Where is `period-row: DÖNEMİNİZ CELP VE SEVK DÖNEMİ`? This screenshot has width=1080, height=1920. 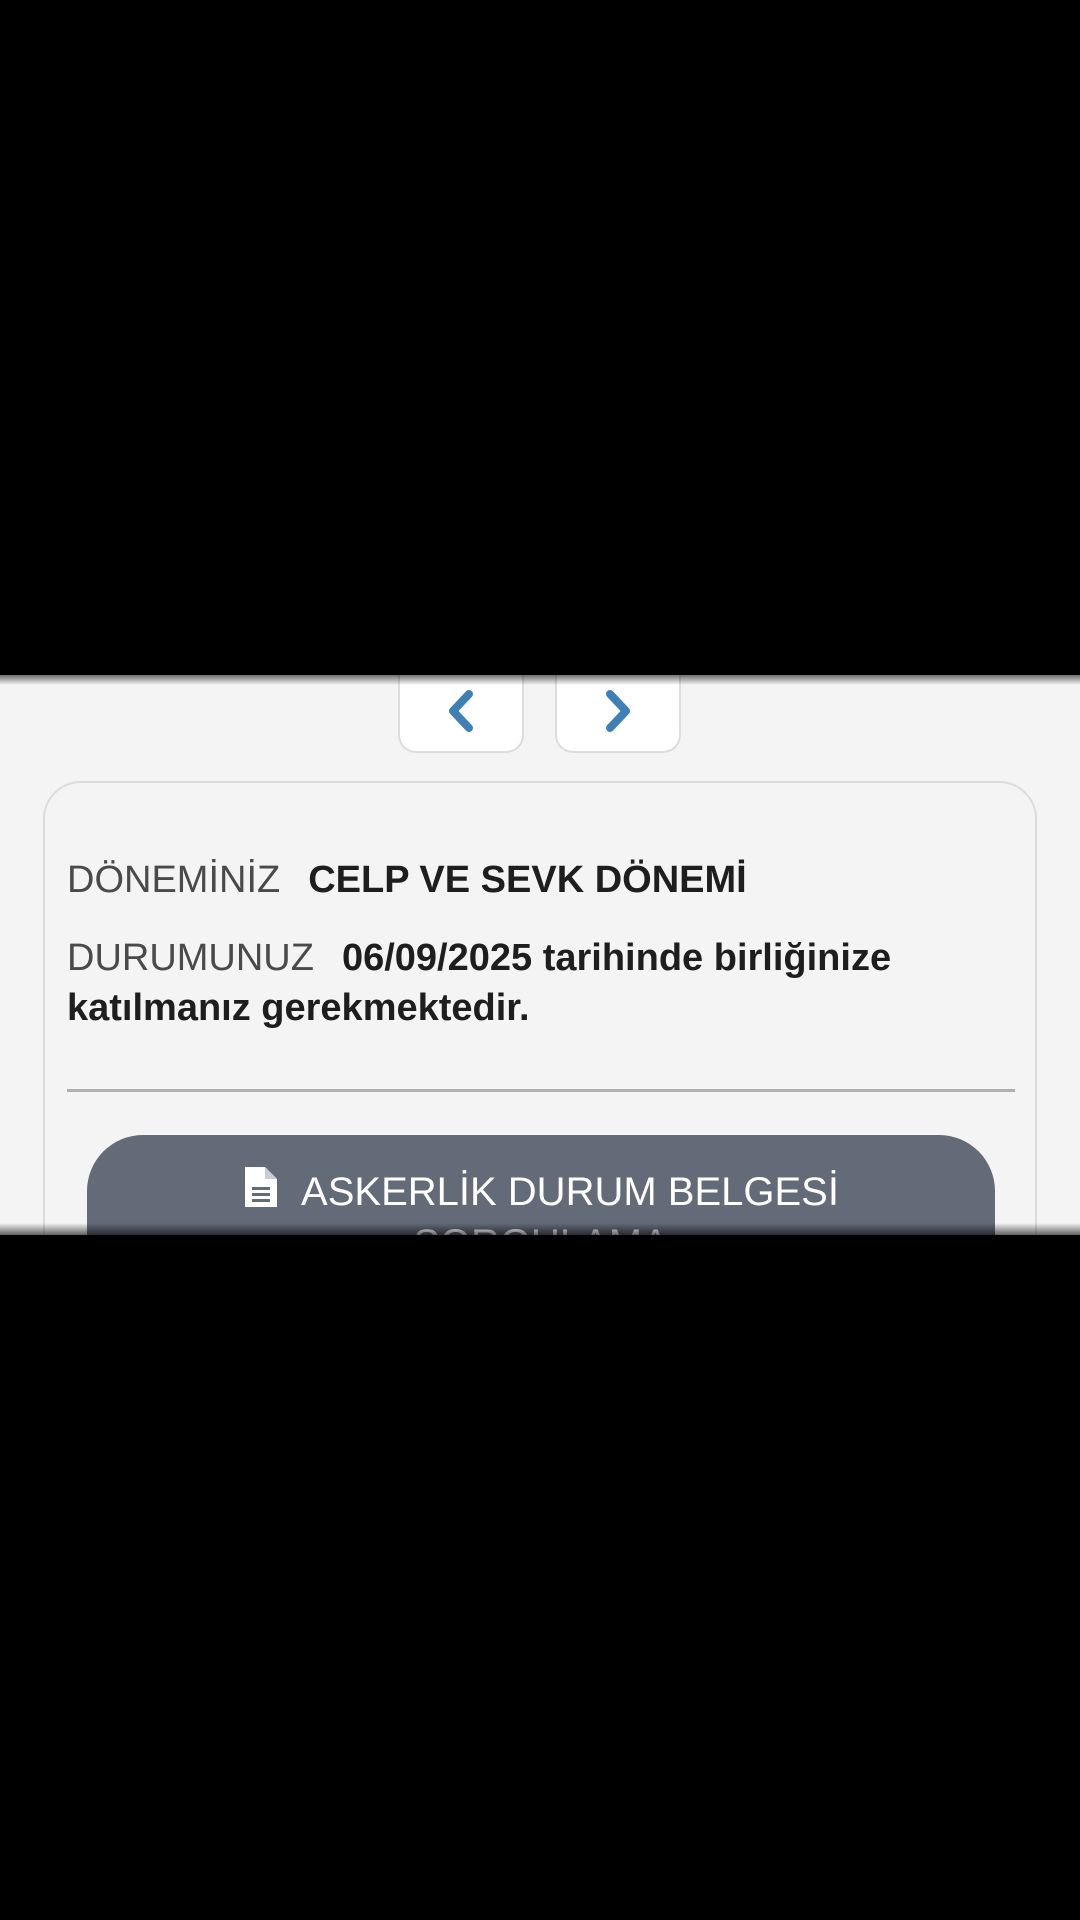 period-row: DÖNEMİNİZ CELP VE SEVK DÖNEMİ is located at coordinates (537, 880).